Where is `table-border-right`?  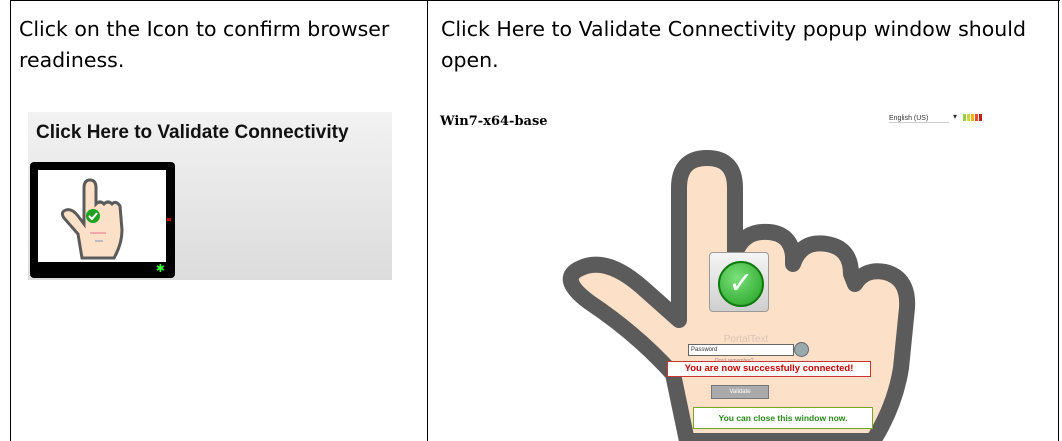 table-border-right is located at coordinates (1058, 220).